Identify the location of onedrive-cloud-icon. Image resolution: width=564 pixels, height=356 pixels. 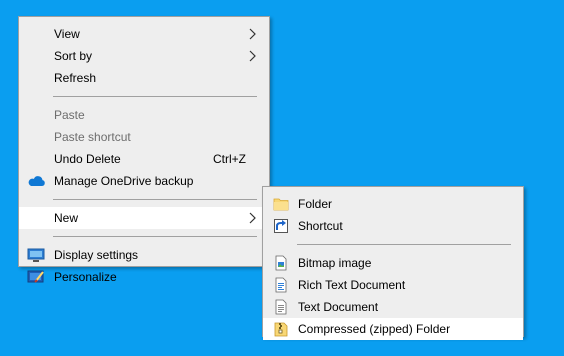
(36, 181).